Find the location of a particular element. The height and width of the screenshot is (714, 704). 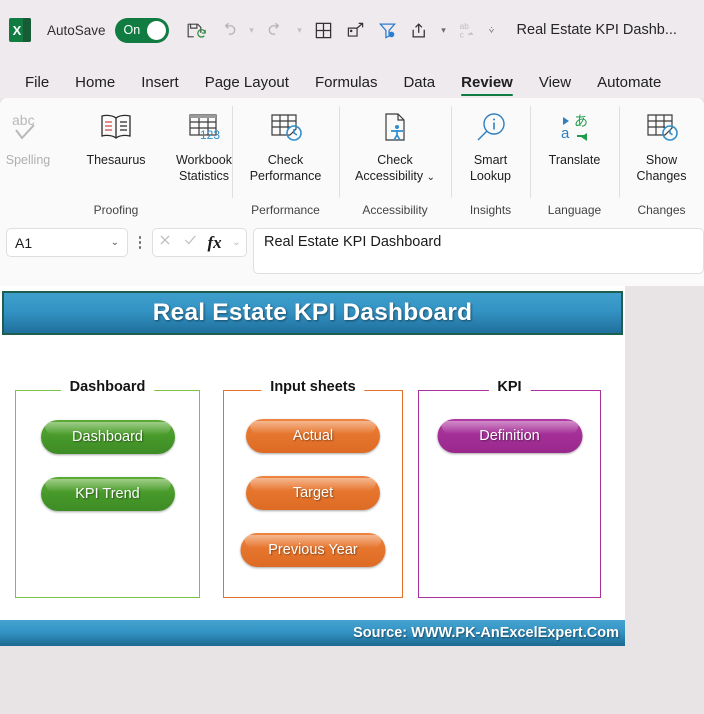

panel-dashboard-title: Dashboard is located at coordinates (107, 387).